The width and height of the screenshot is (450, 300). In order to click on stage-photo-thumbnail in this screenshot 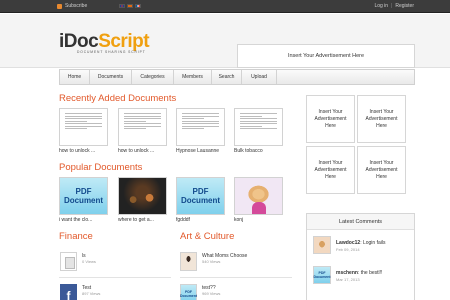, I will do `click(142, 196)`.